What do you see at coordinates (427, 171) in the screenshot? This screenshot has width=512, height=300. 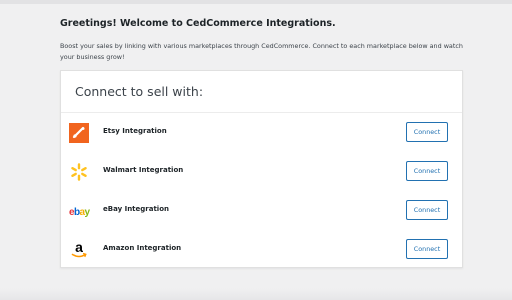 I see `connect-button-walmart: Connect` at bounding box center [427, 171].